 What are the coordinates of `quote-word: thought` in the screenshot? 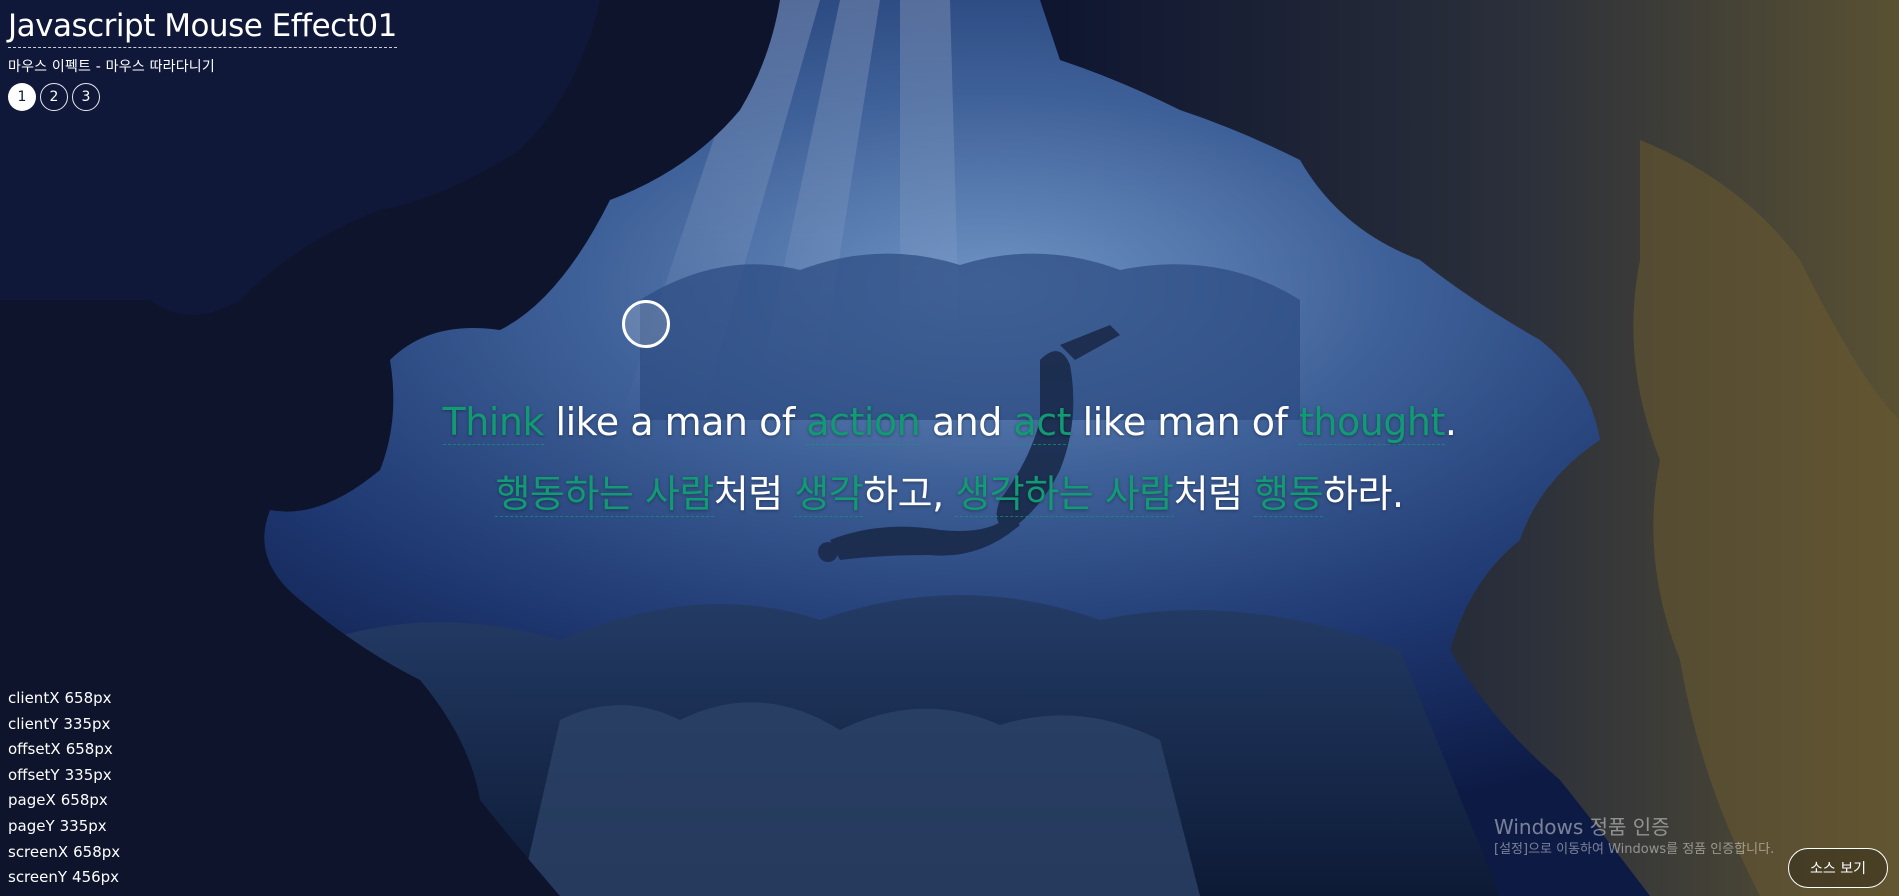 It's located at (1371, 422).